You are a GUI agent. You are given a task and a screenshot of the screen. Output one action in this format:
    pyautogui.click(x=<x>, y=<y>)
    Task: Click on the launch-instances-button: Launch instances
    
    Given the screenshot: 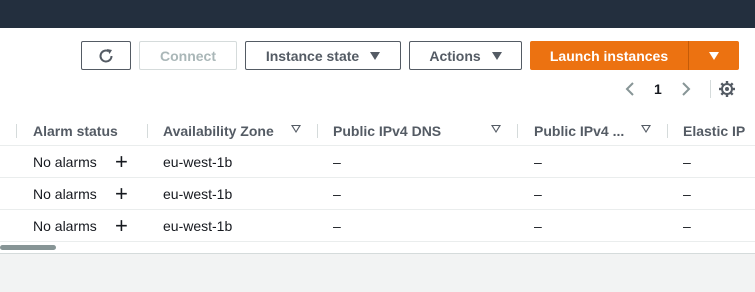 What is the action you would take?
    pyautogui.click(x=609, y=55)
    